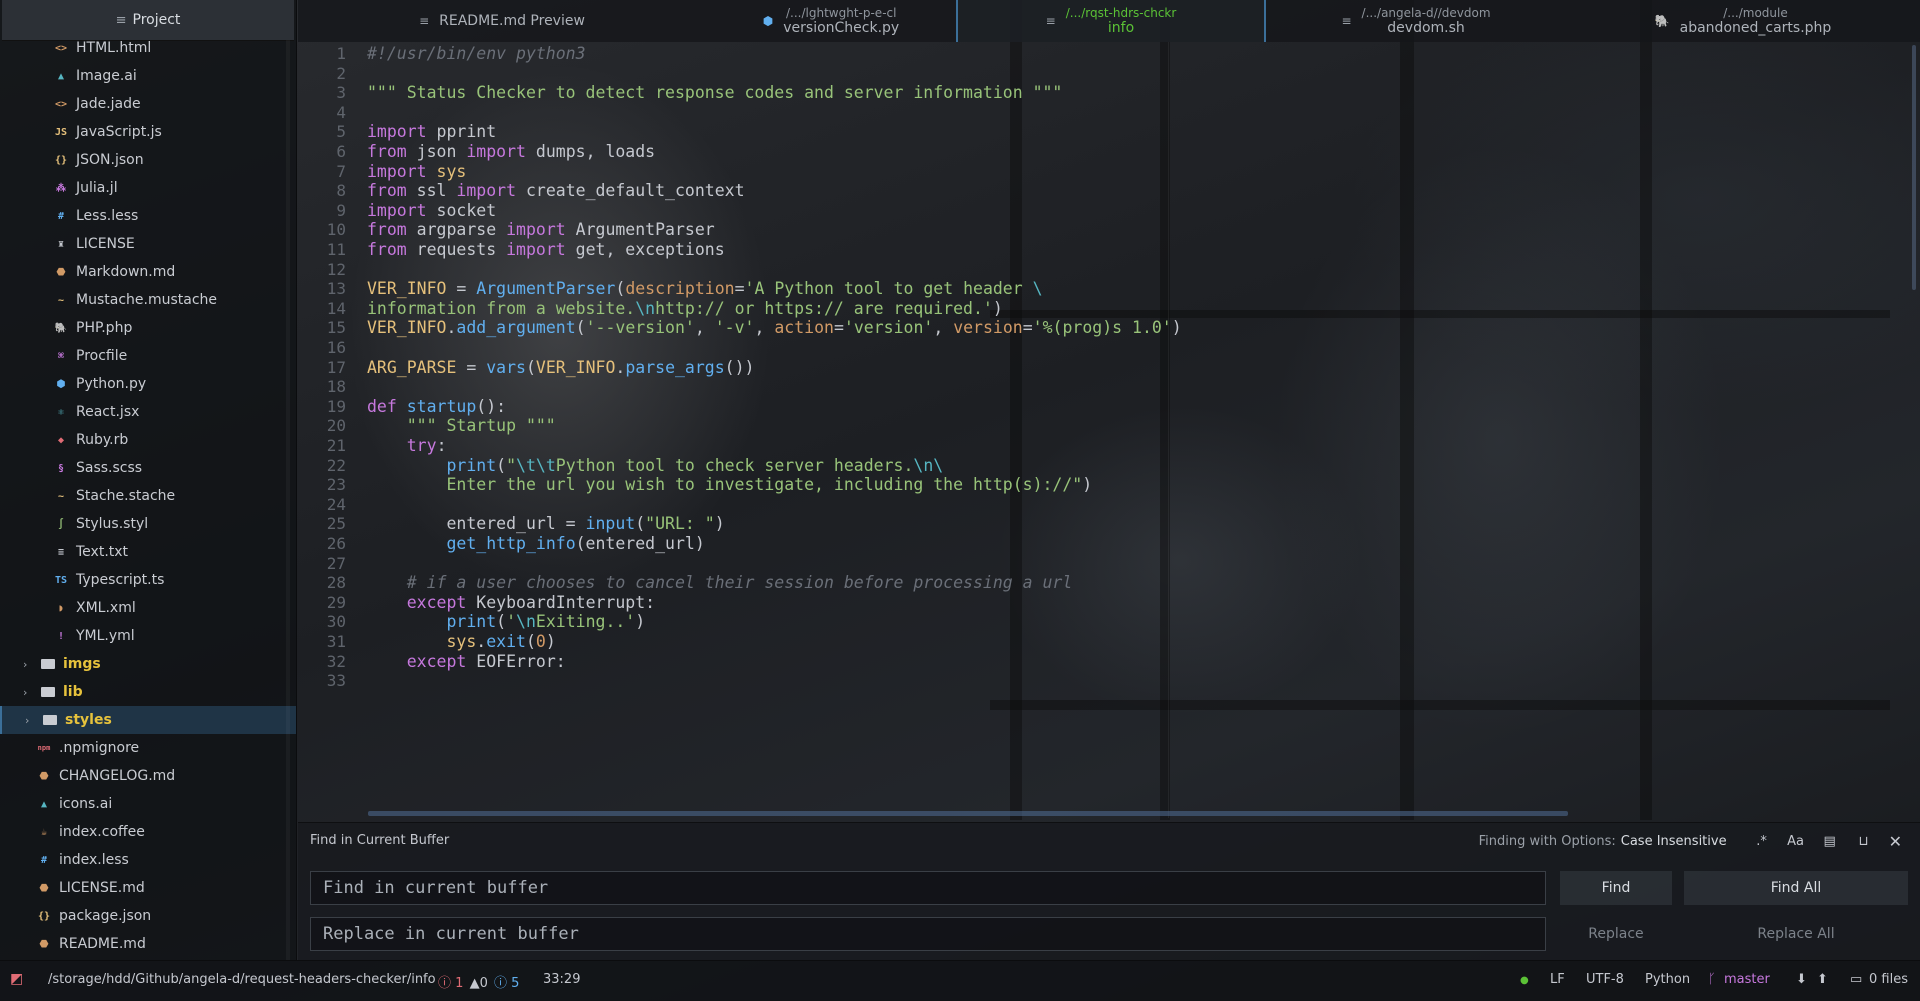  Describe the element at coordinates (148, 76) in the screenshot. I see `tree-file: ▲ Image.ai` at that location.